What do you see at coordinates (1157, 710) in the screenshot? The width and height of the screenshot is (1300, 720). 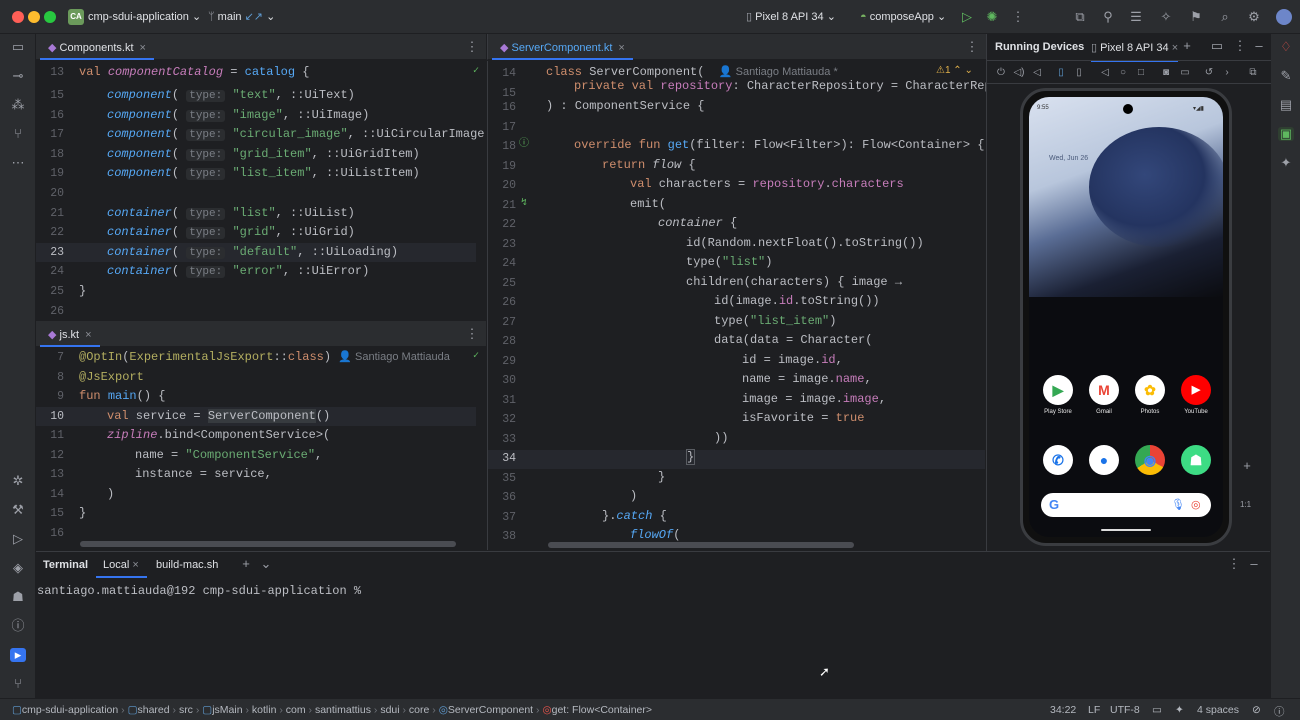 I see `lock-icon: ▭` at bounding box center [1157, 710].